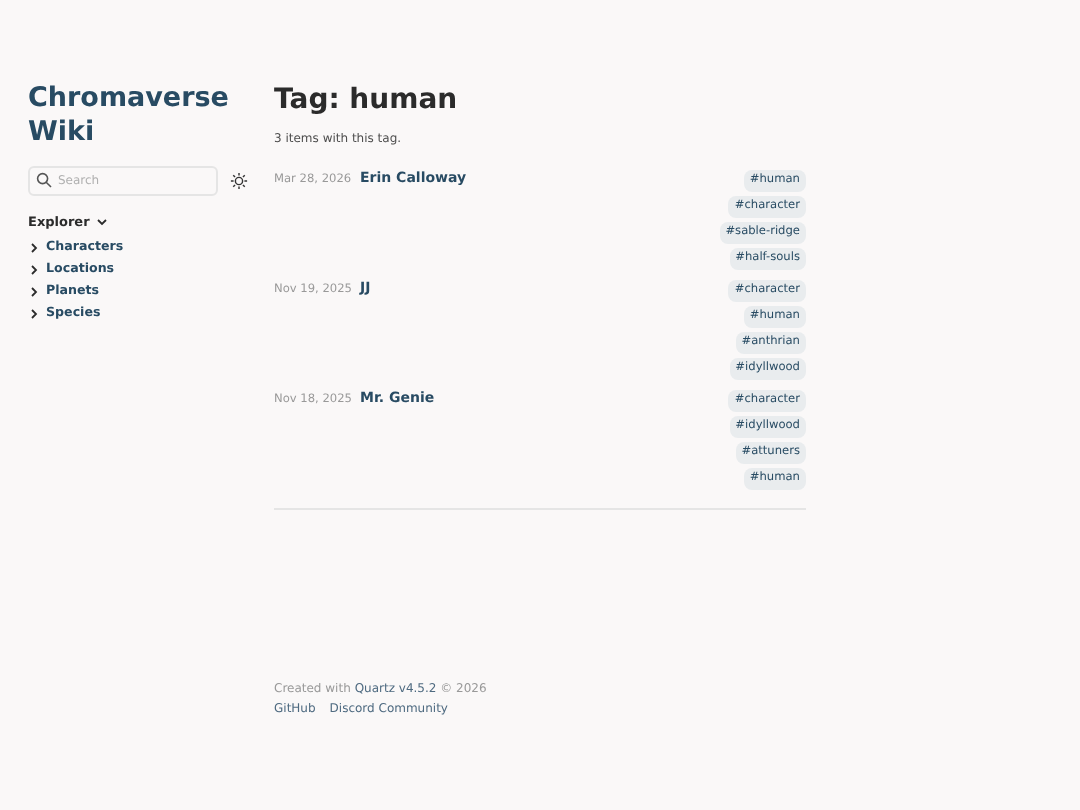 This screenshot has height=810, width=1080. Describe the element at coordinates (367, 100) in the screenshot. I see `page-title: Tag: human` at that location.